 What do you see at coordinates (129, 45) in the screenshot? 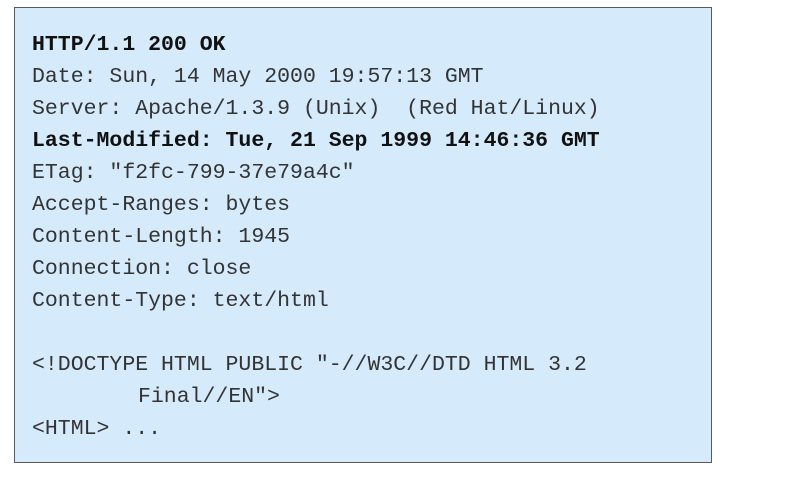
I see `status-line: HTTP/1.1 200 OK` at bounding box center [129, 45].